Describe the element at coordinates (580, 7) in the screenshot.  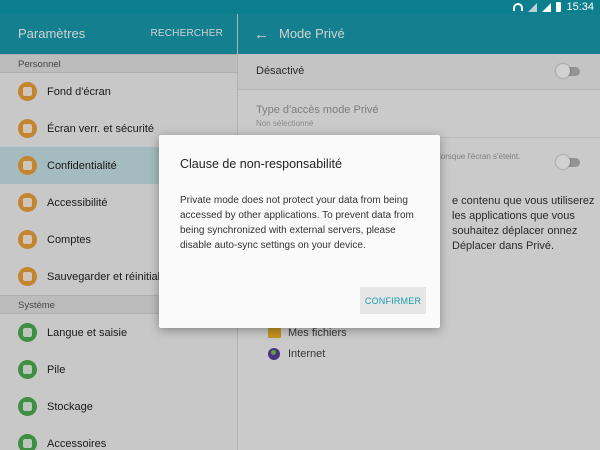
I see `status-clock: 15:34` at that location.